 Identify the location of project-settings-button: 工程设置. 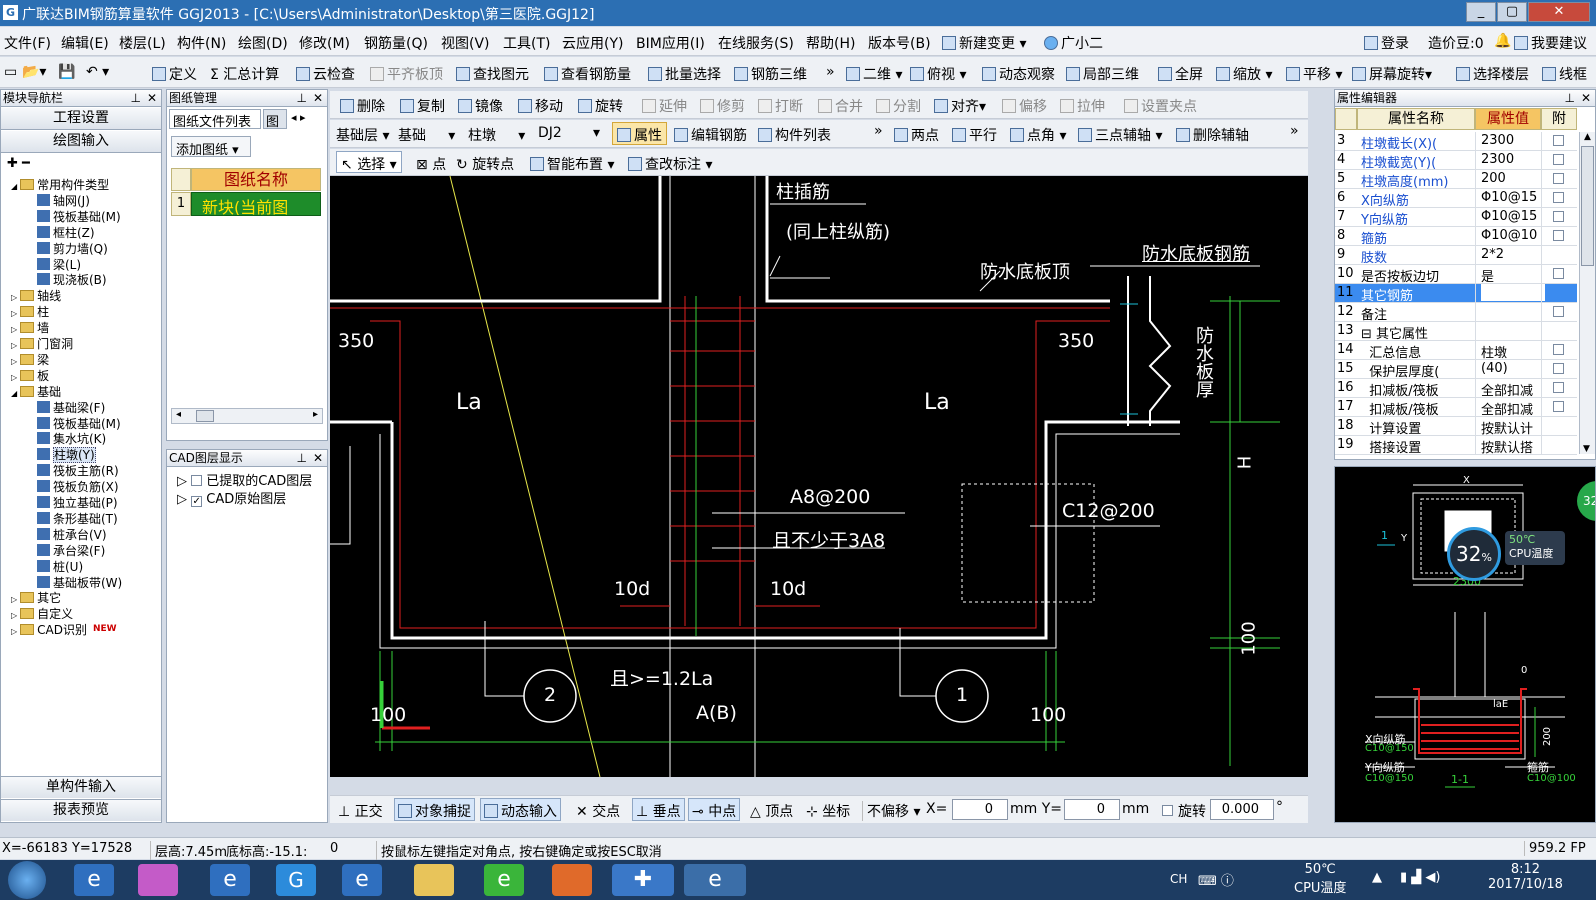
(81, 119).